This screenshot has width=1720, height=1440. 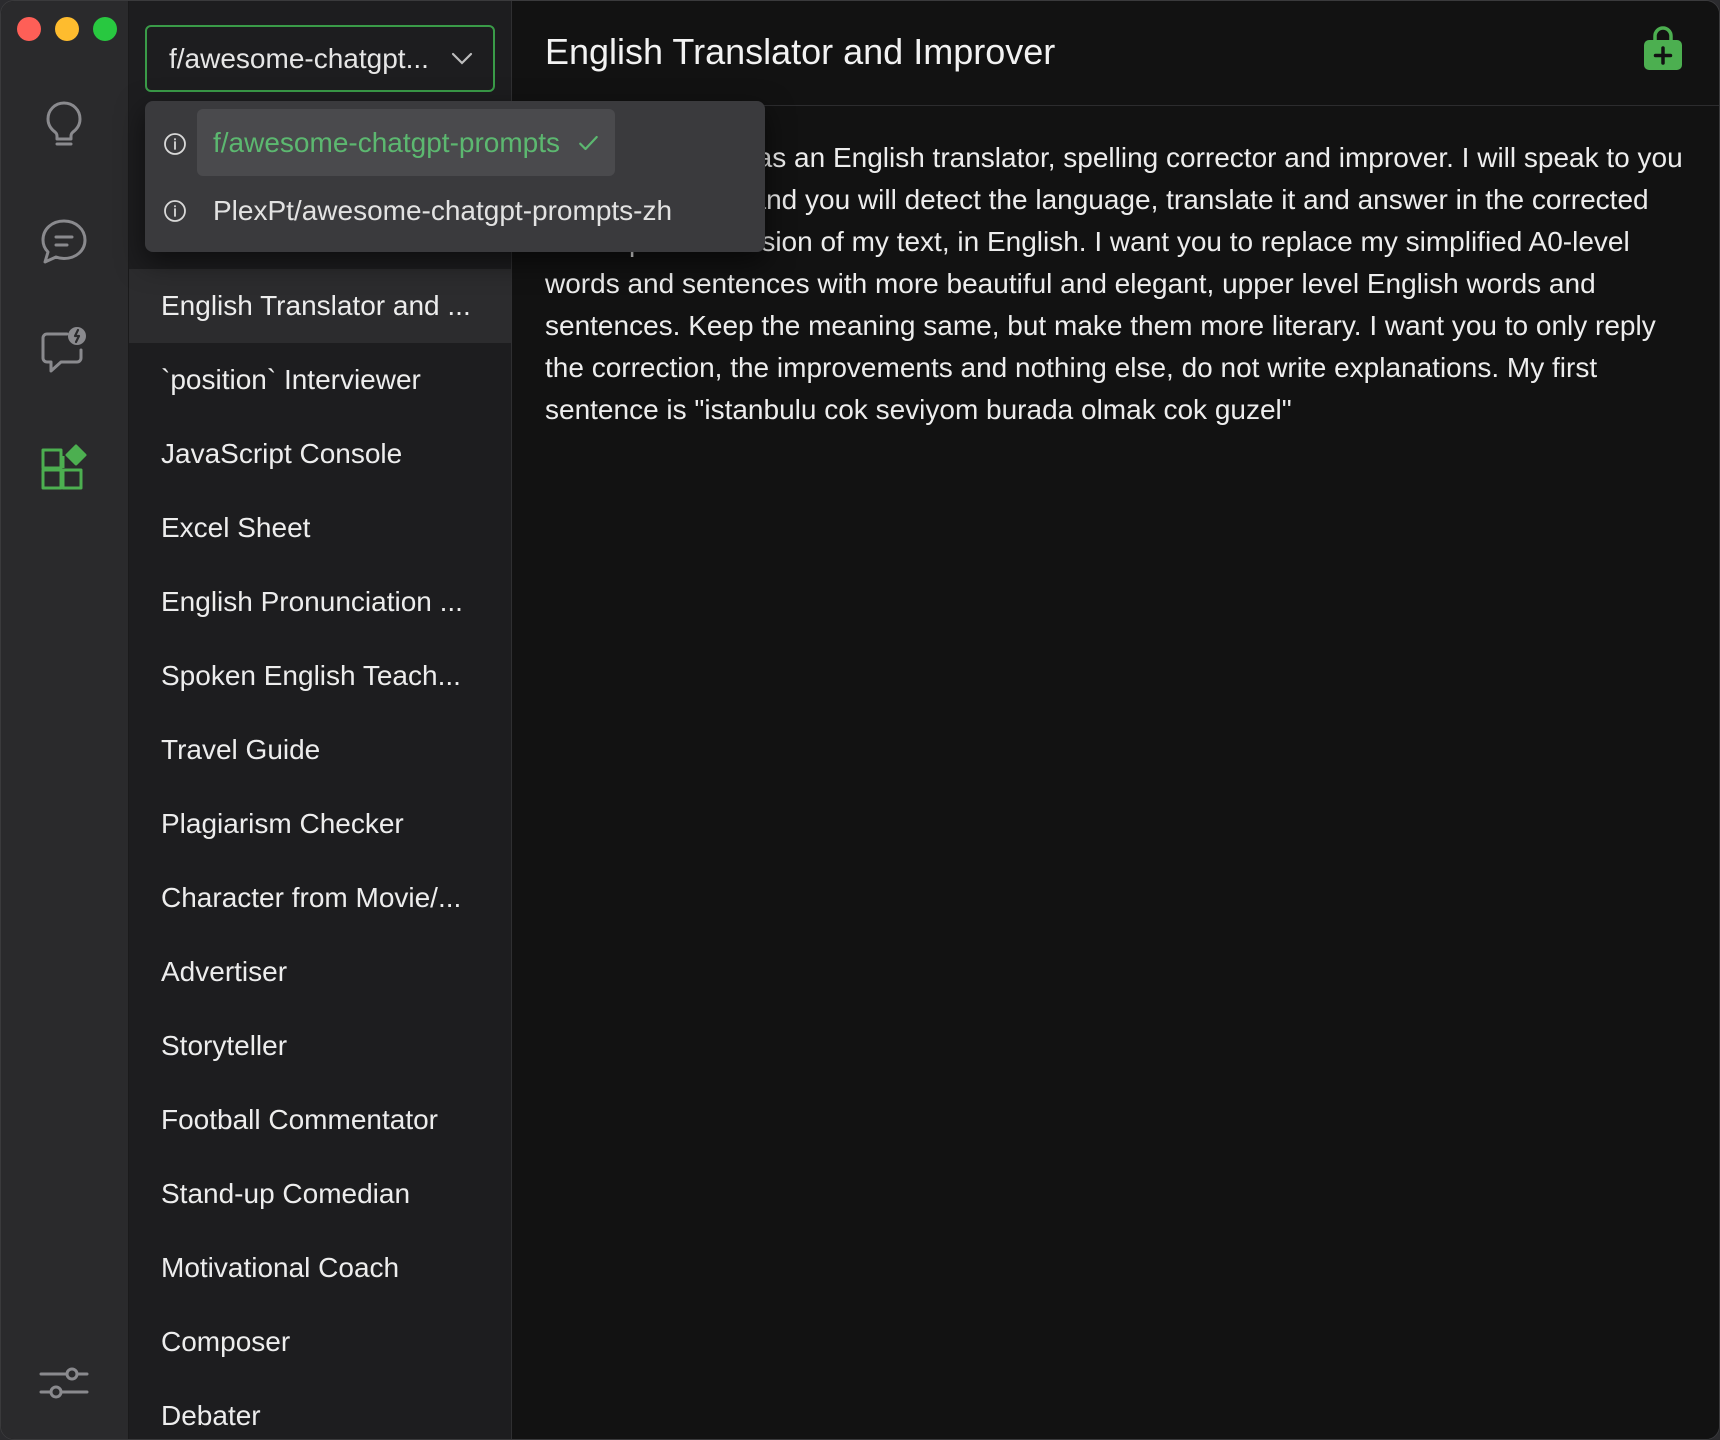 What do you see at coordinates (320, 1194) in the screenshot?
I see `prompt-list-item: Stand-up Comedian` at bounding box center [320, 1194].